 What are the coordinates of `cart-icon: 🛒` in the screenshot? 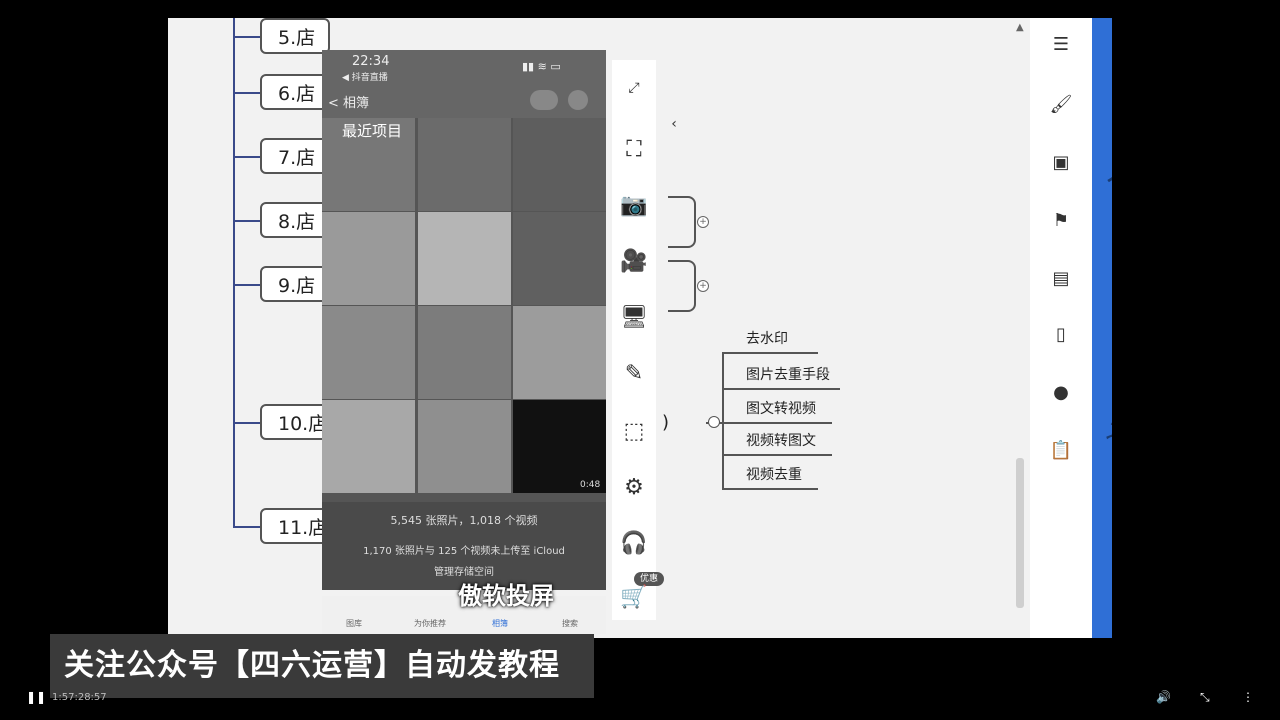 It's located at (634, 598).